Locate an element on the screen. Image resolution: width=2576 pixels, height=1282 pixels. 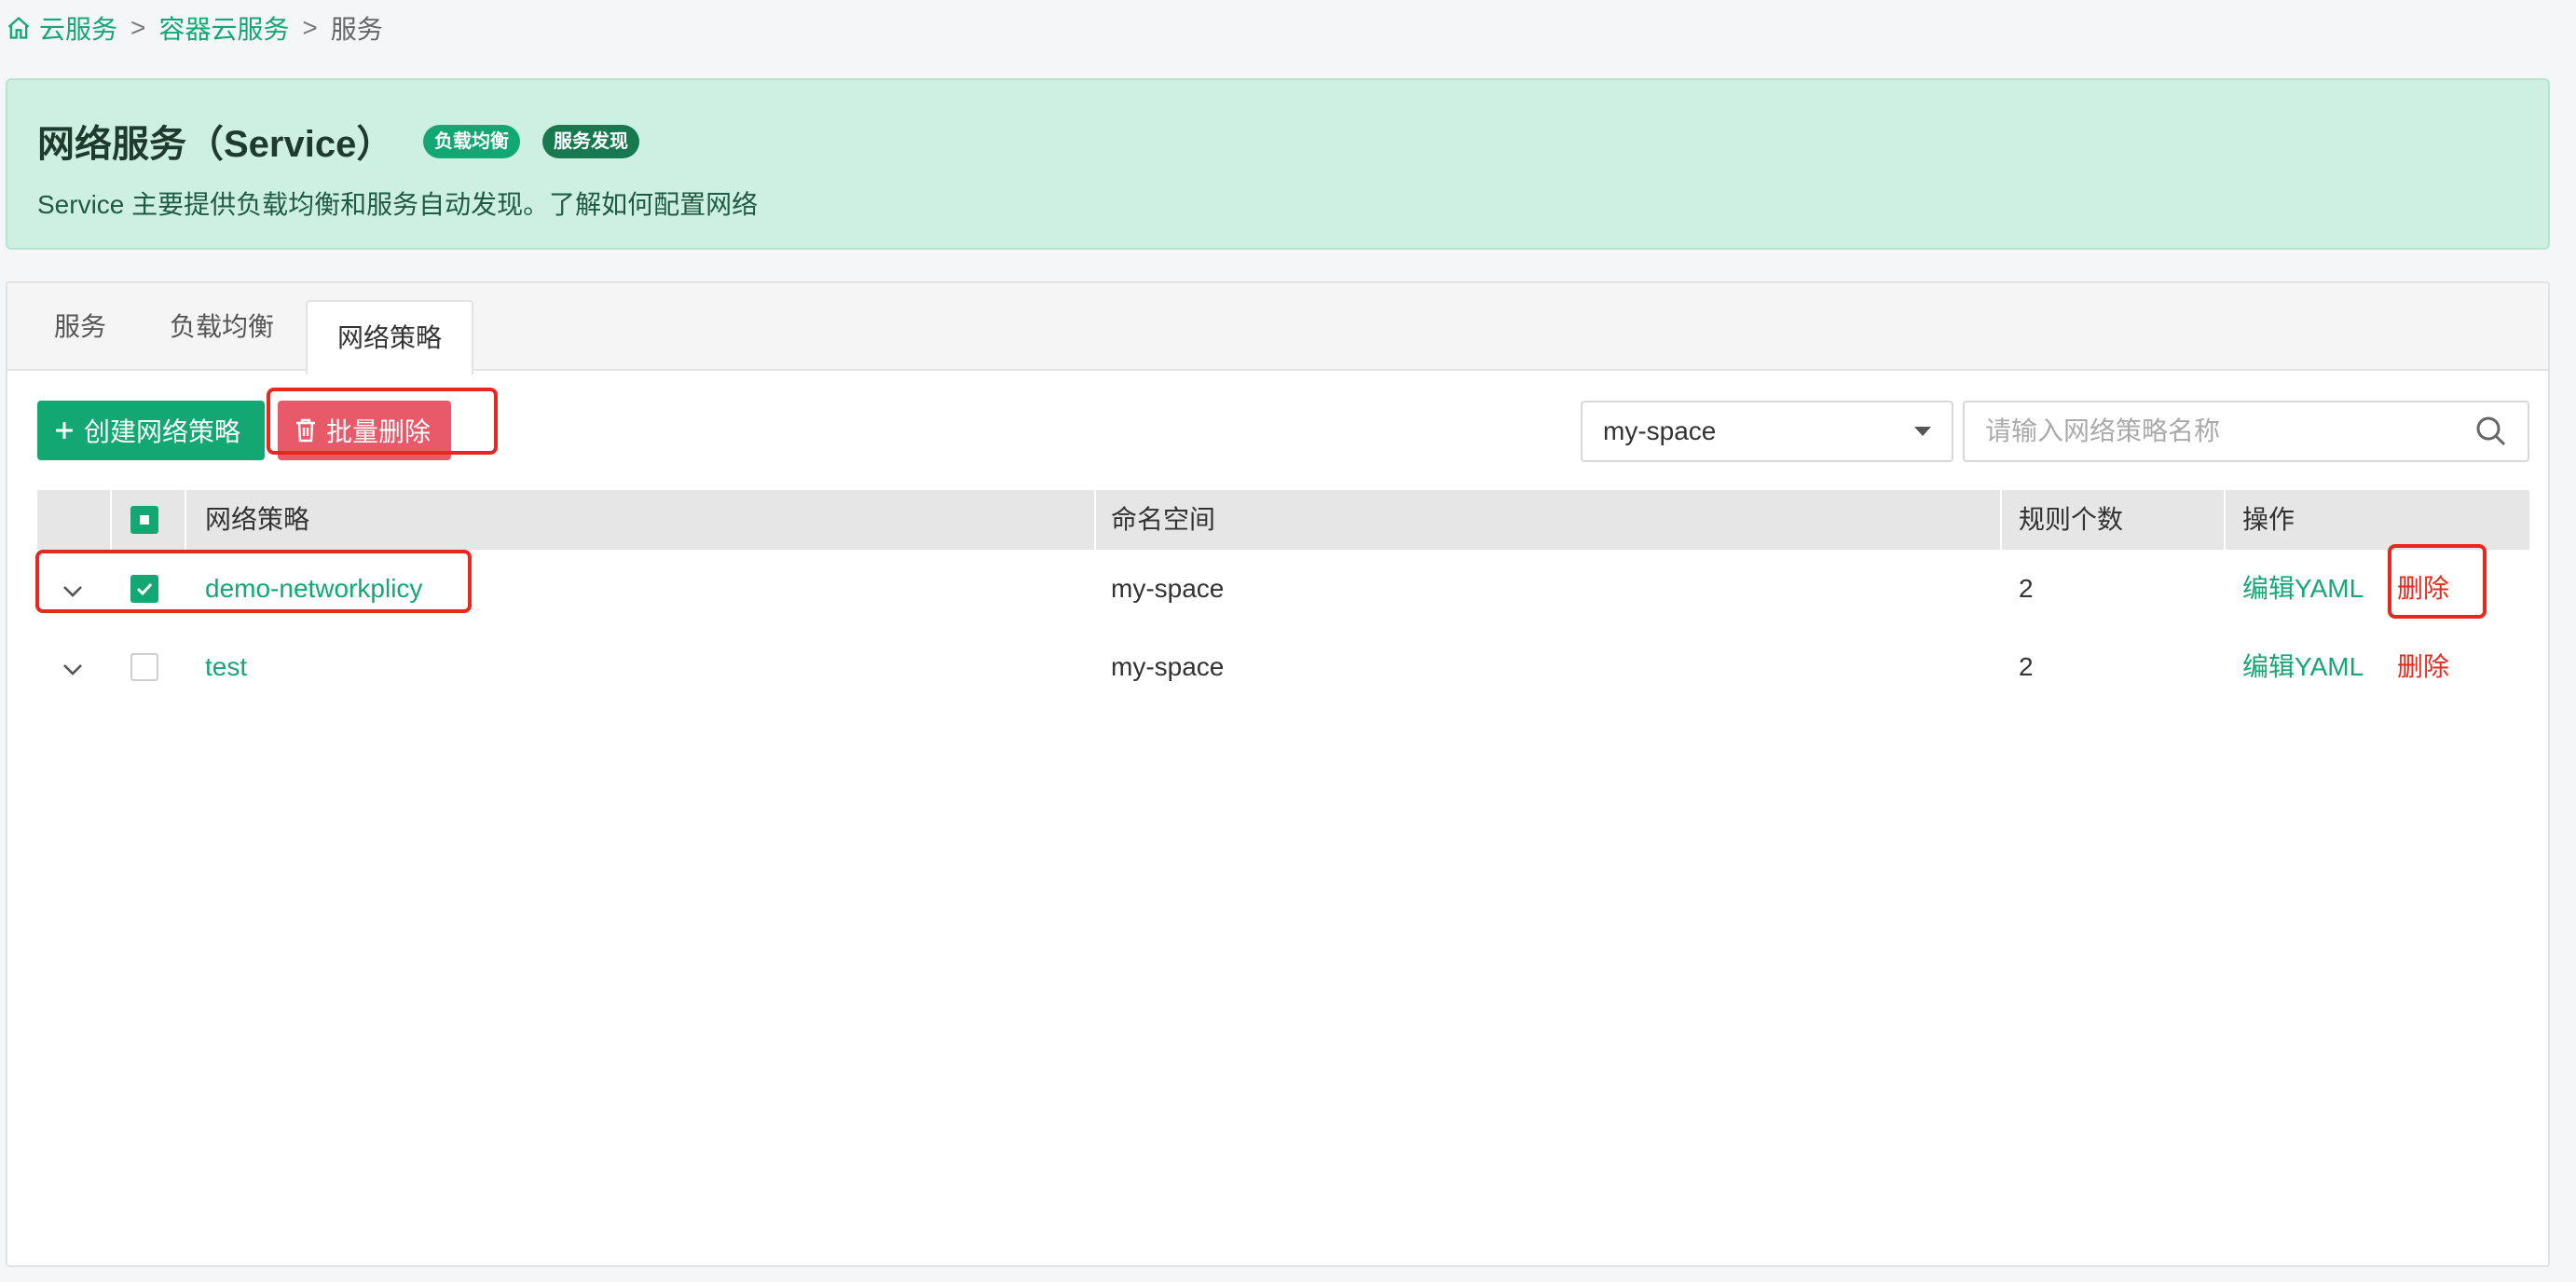
table-row: test my-space 2 编辑YAML 删除 is located at coordinates (1283, 667).